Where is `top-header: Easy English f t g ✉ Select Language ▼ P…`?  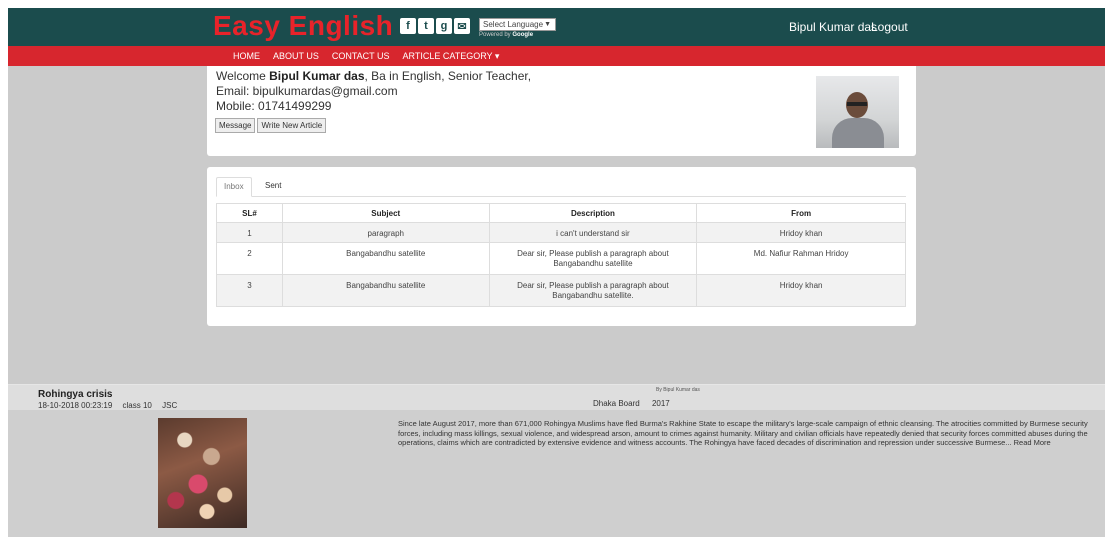
top-header: Easy English f t g ✉ Select Language ▼ P… is located at coordinates (556, 27).